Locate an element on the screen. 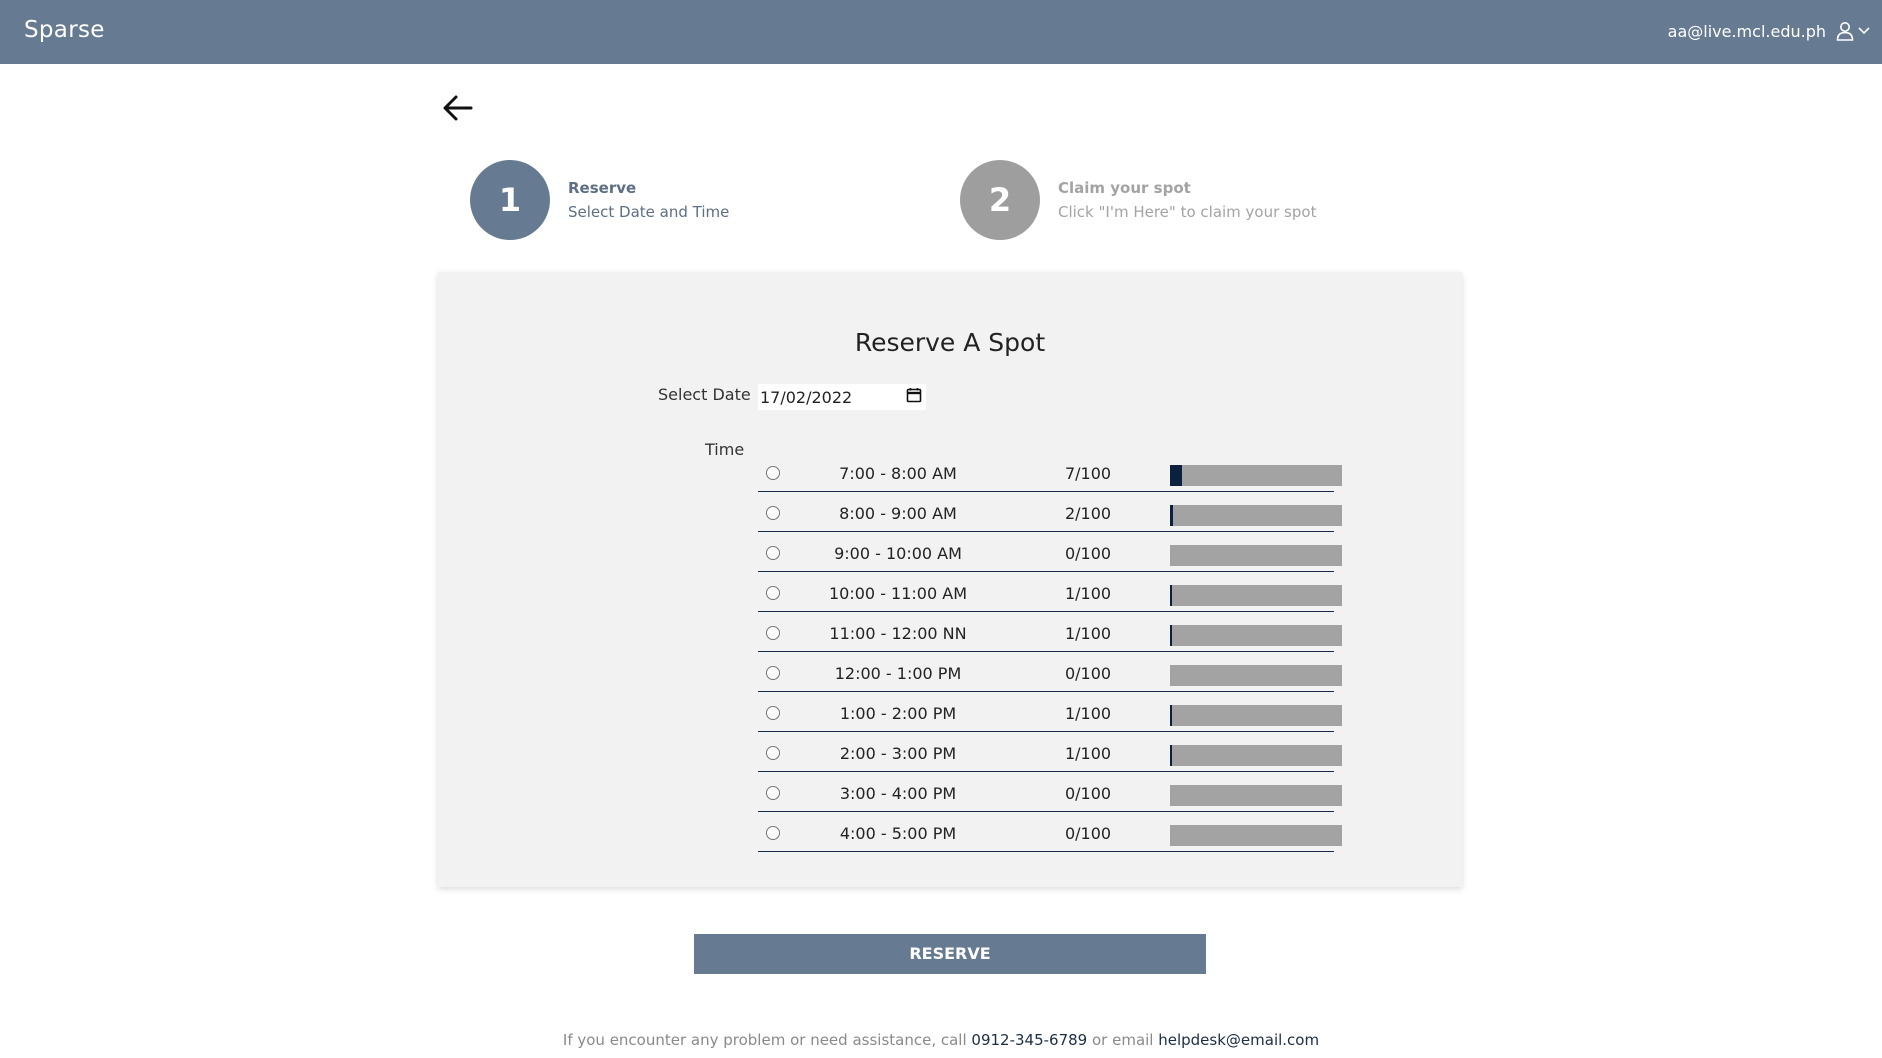 This screenshot has width=1882, height=1058. step-number-circle: 2 is located at coordinates (1000, 200).